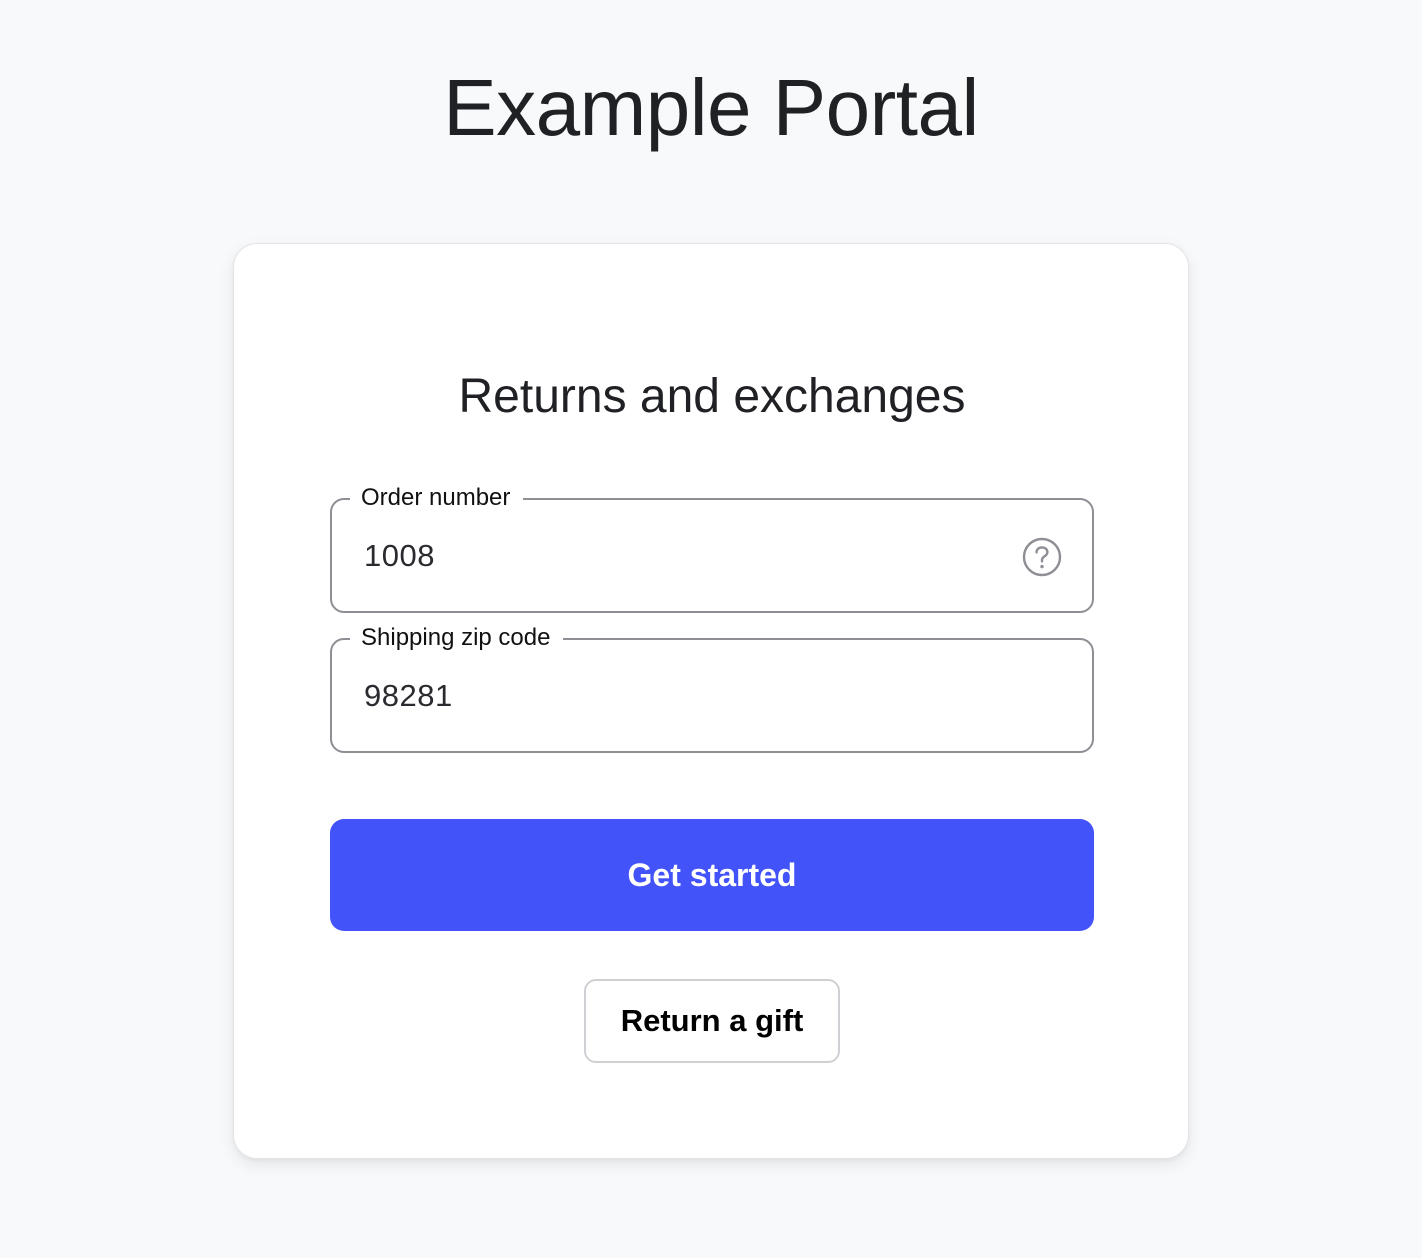 The width and height of the screenshot is (1422, 1258). What do you see at coordinates (712, 396) in the screenshot?
I see `form-title: Returns and exchanges` at bounding box center [712, 396].